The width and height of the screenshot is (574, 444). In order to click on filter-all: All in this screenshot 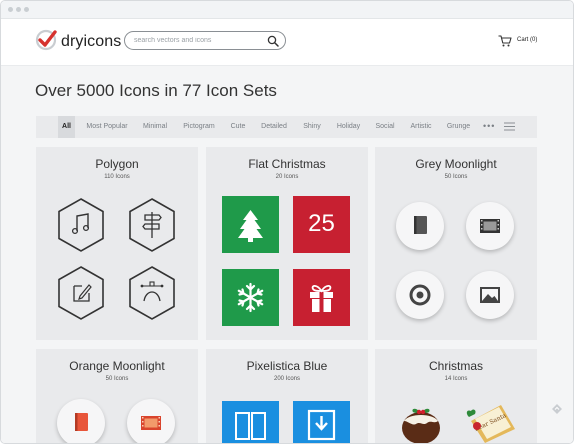, I will do `click(66, 127)`.